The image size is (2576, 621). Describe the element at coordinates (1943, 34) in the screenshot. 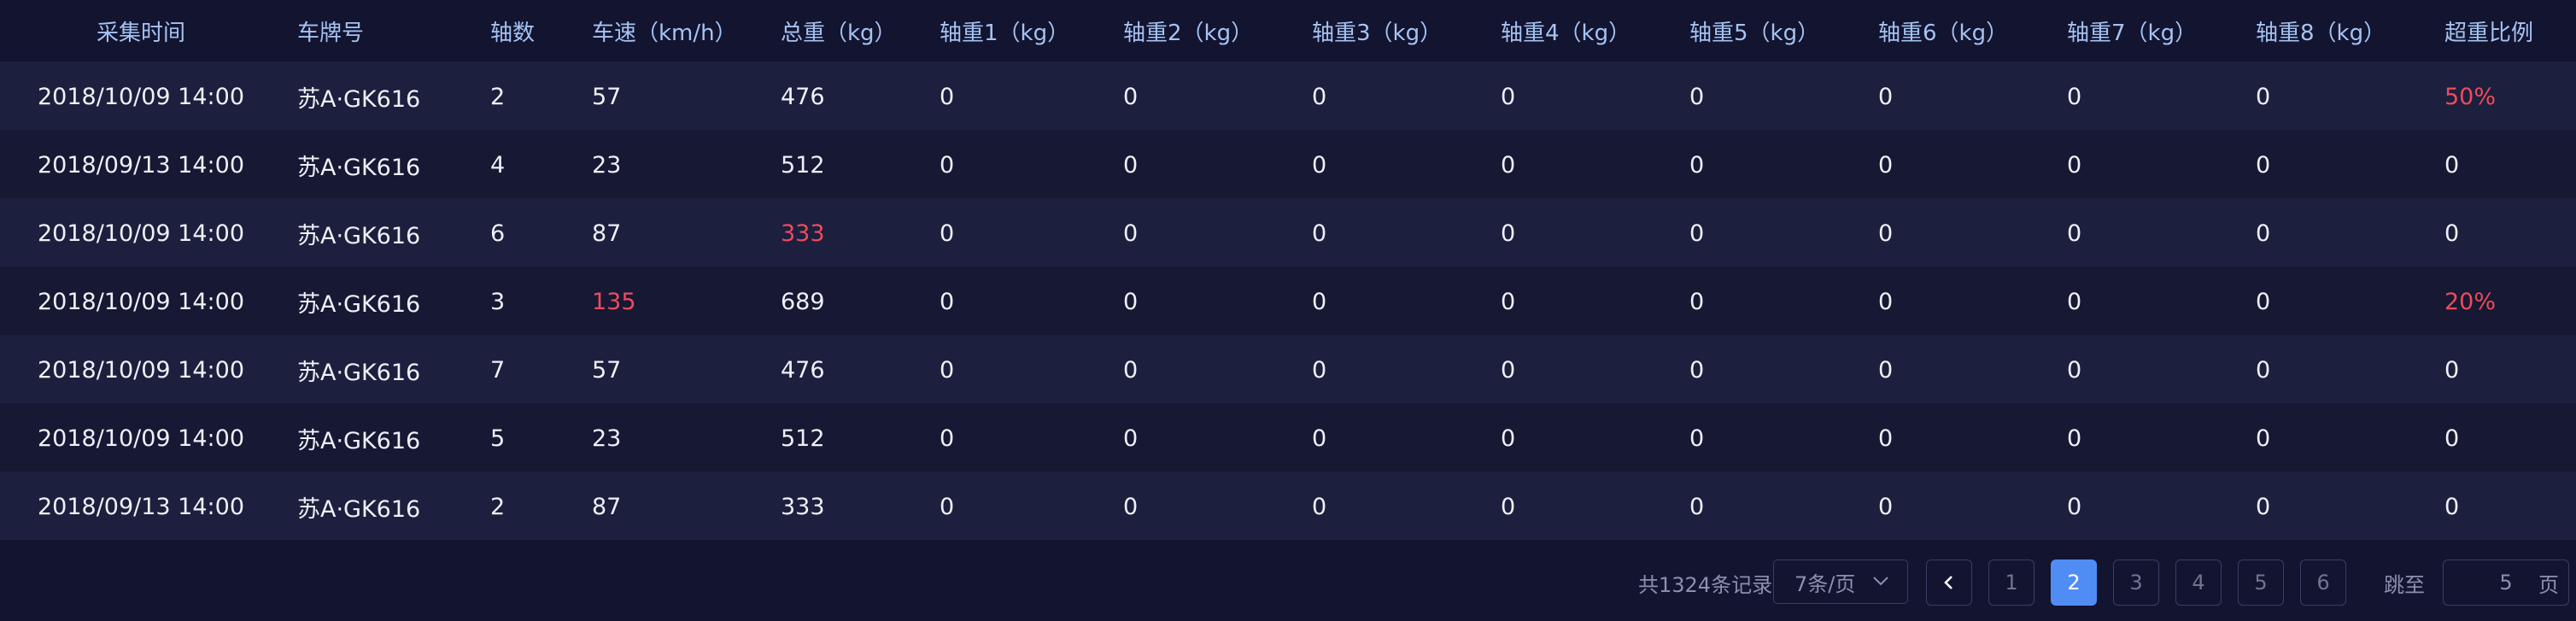

I see `column-header-axle-weight-6: 轴重6（kg）` at that location.